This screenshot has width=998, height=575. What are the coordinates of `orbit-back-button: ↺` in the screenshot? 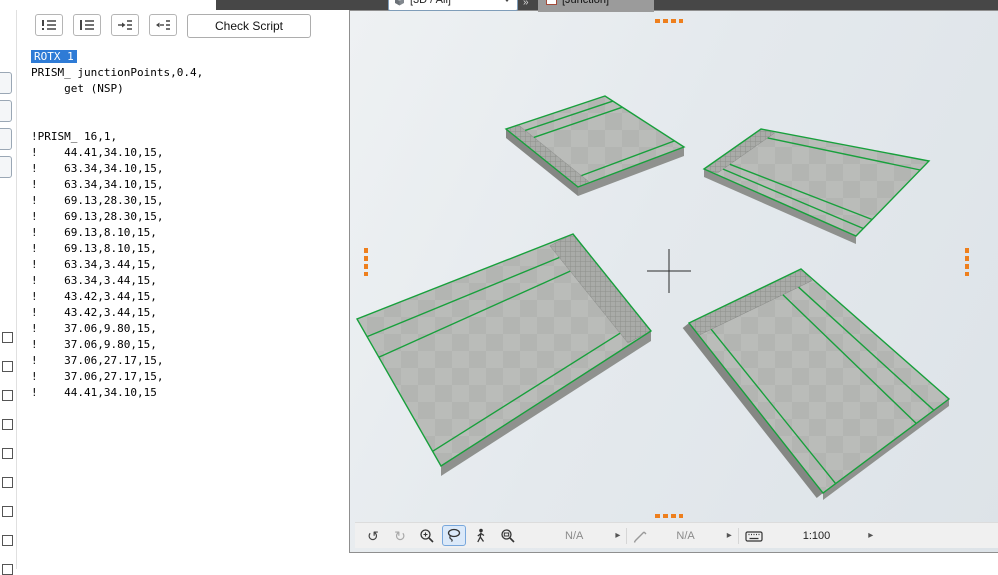 It's located at (373, 535).